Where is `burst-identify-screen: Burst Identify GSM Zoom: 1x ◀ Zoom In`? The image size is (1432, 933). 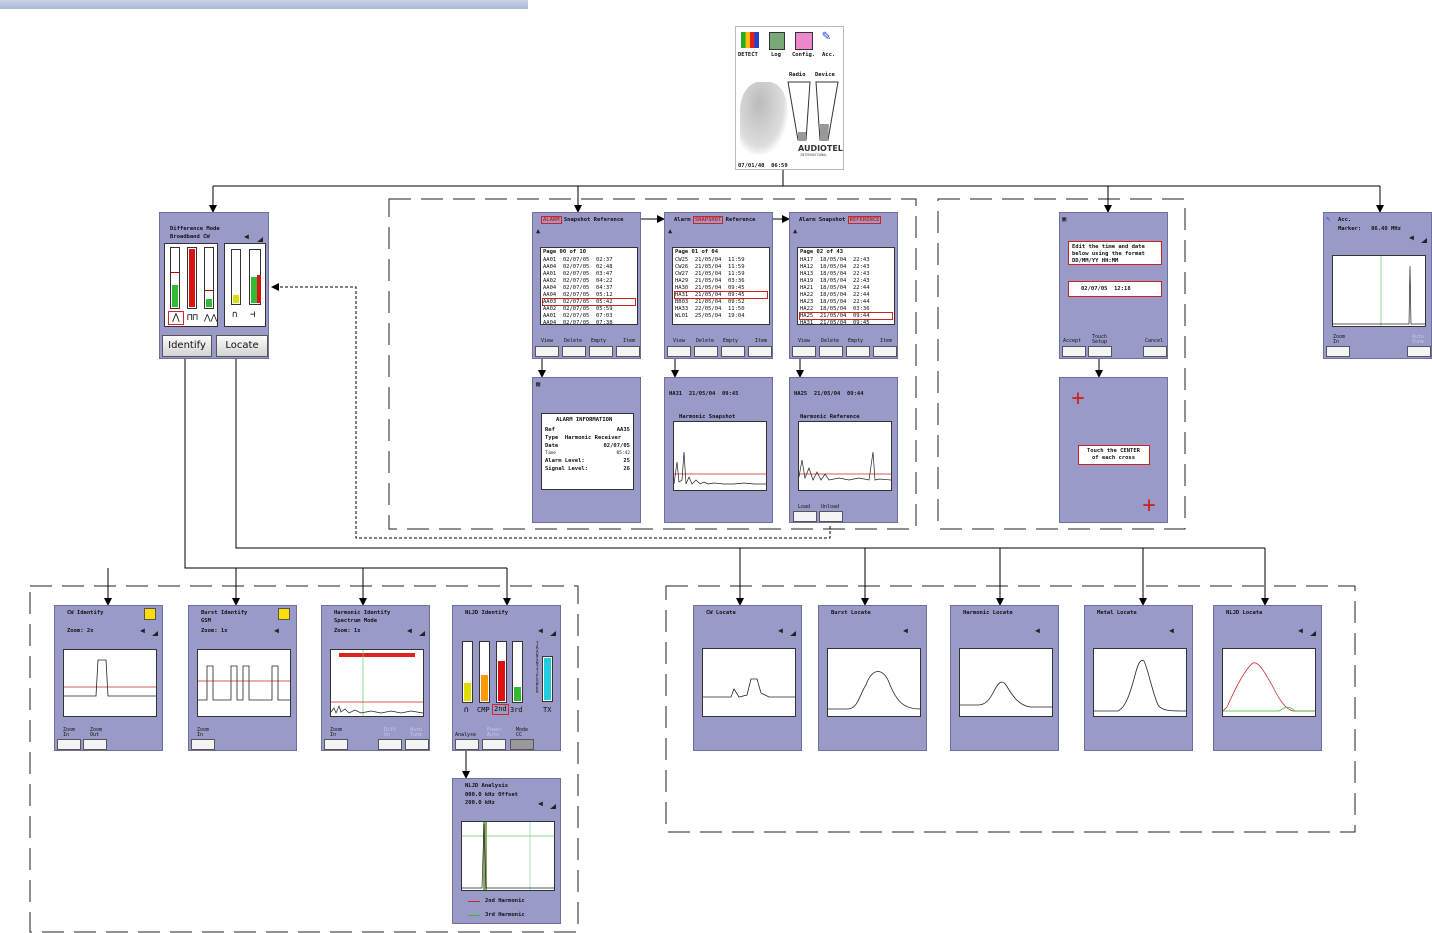
burst-identify-screen: Burst Identify GSM Zoom: 1x ◀ Zoom In is located at coordinates (242, 678).